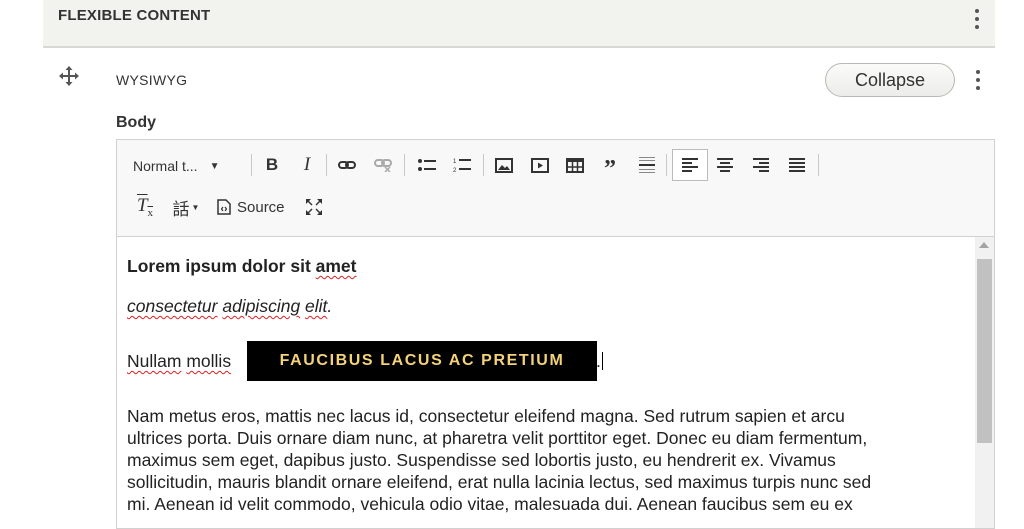  Describe the element at coordinates (984, 245) in the screenshot. I see `scroll-up-arrow-icon` at that location.